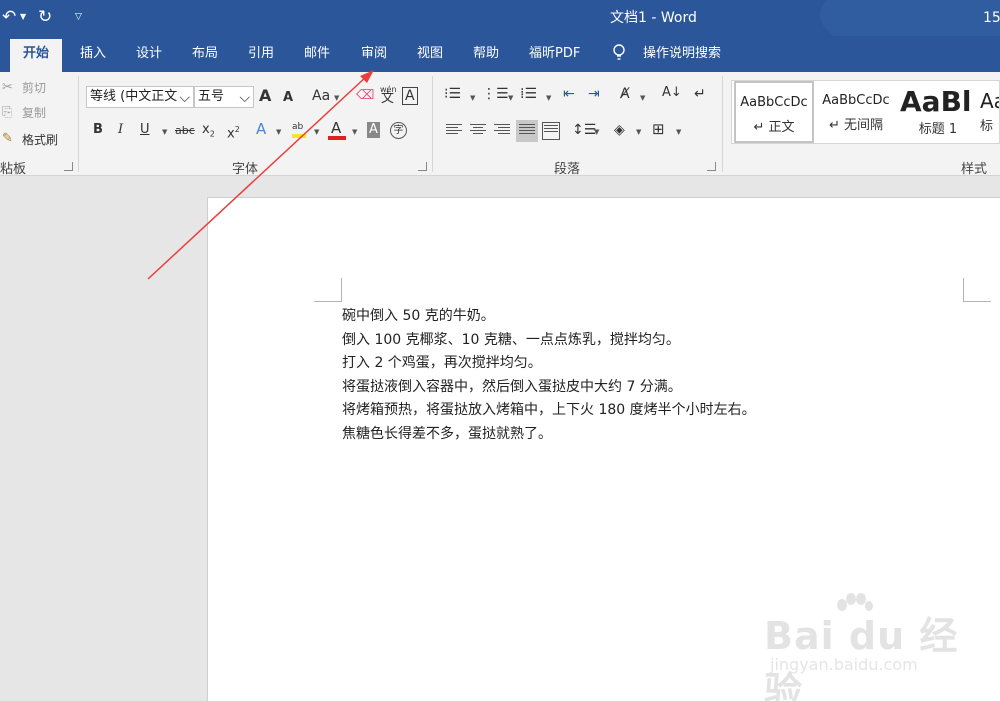 Image resolution: width=1000 pixels, height=701 pixels. What do you see at coordinates (374, 54) in the screenshot?
I see `tab-review: 审阅` at bounding box center [374, 54].